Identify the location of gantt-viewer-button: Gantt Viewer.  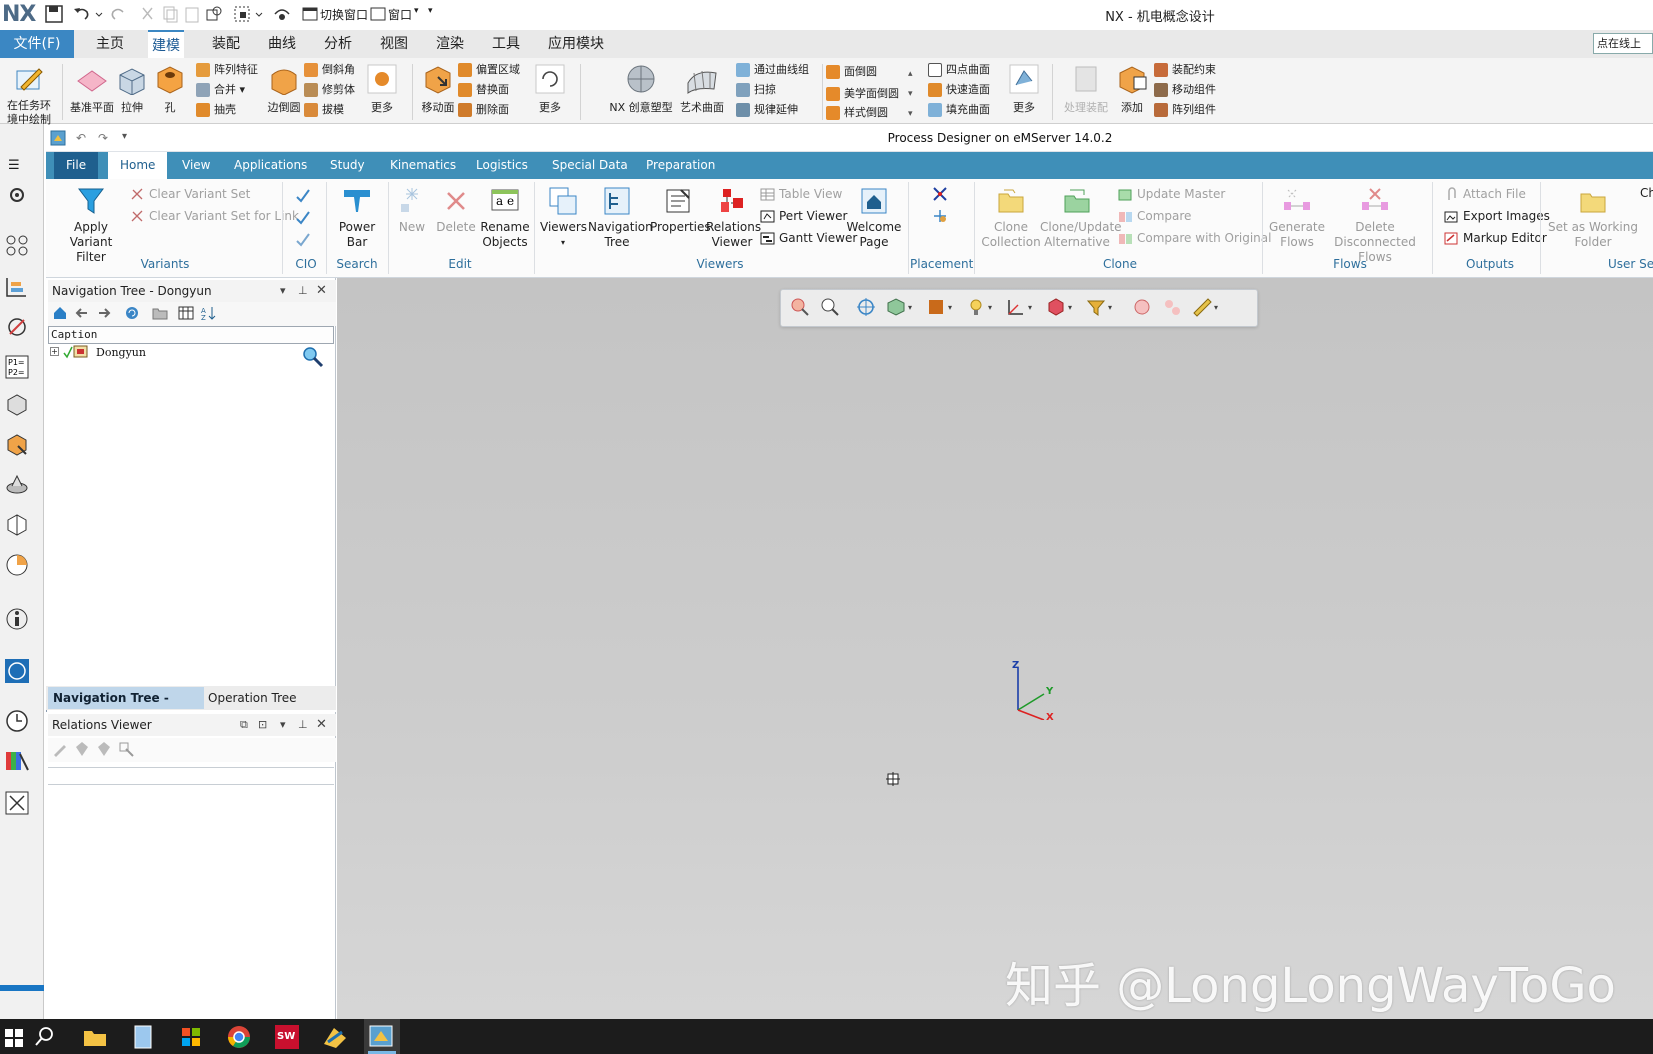
(808, 238).